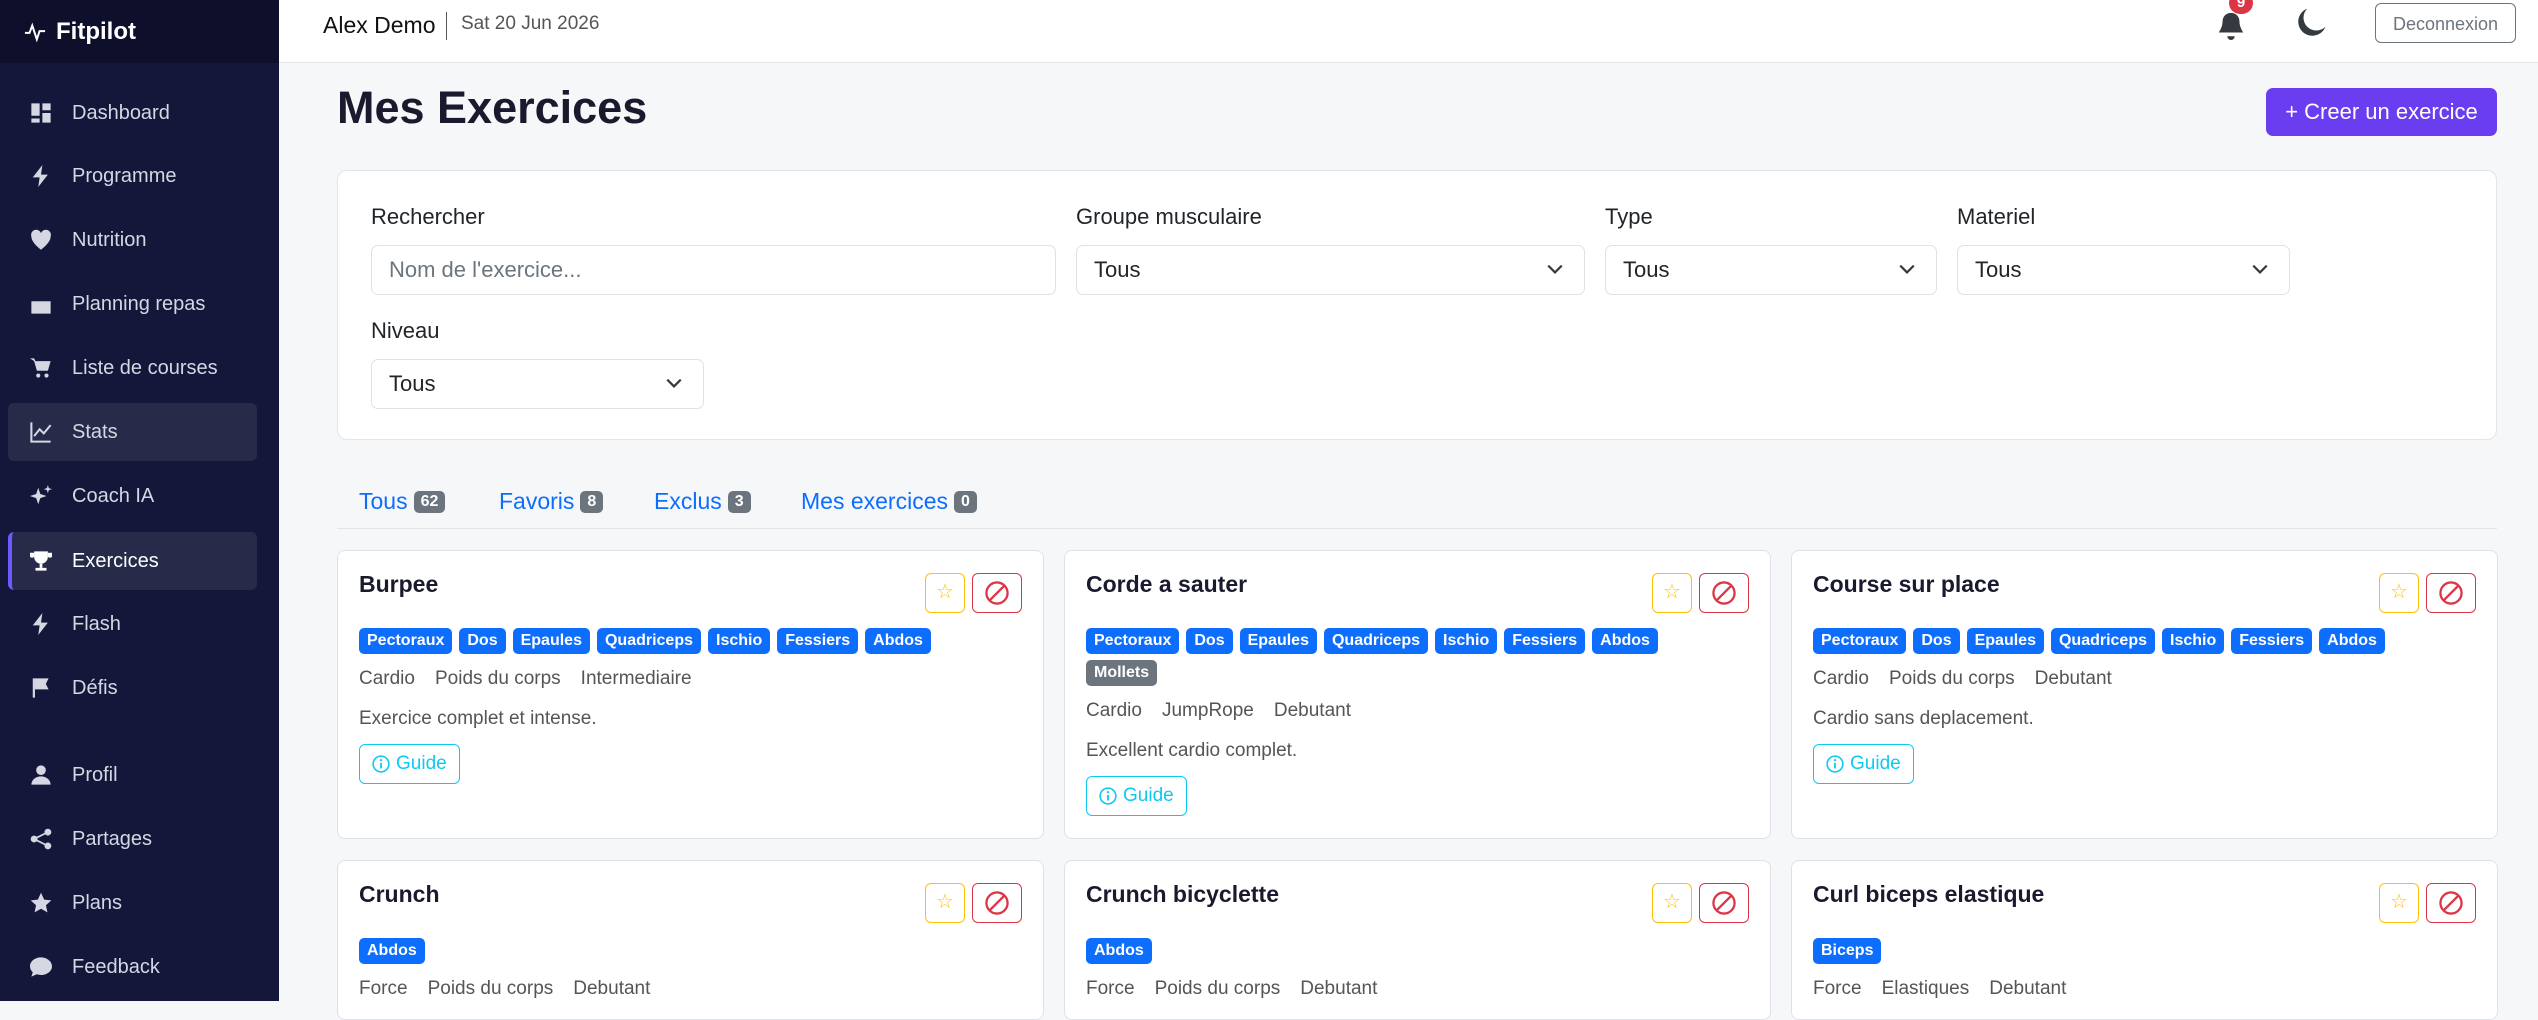 This screenshot has height=1020, width=2538. I want to click on bell-icon, so click(2231, 26).